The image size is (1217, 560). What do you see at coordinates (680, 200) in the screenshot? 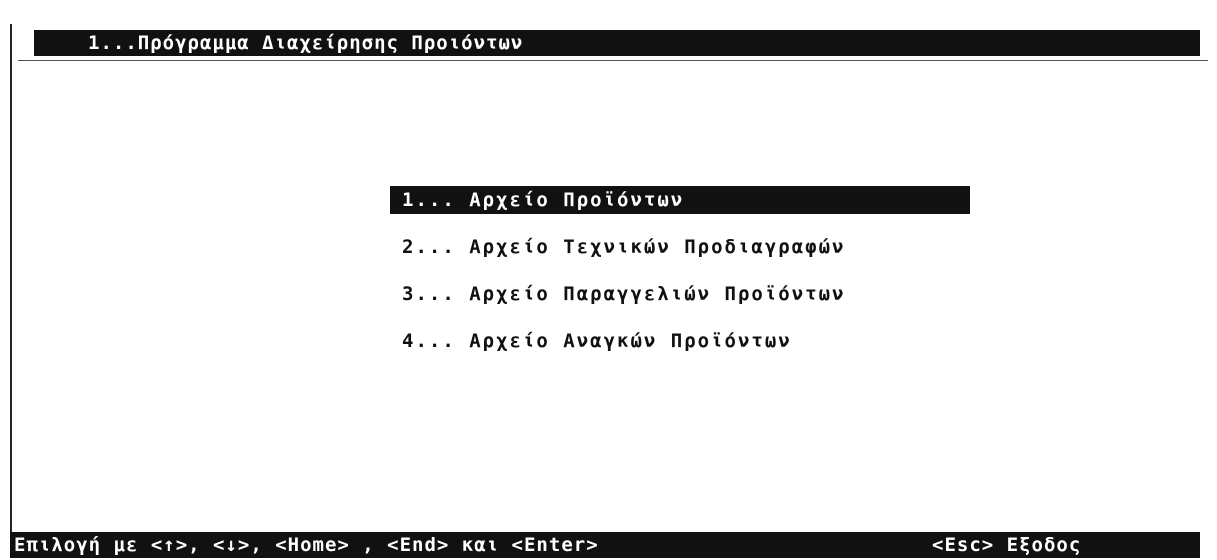
I see `menu-item-product-file: 1... Αρχείο Προϊόντων` at bounding box center [680, 200].